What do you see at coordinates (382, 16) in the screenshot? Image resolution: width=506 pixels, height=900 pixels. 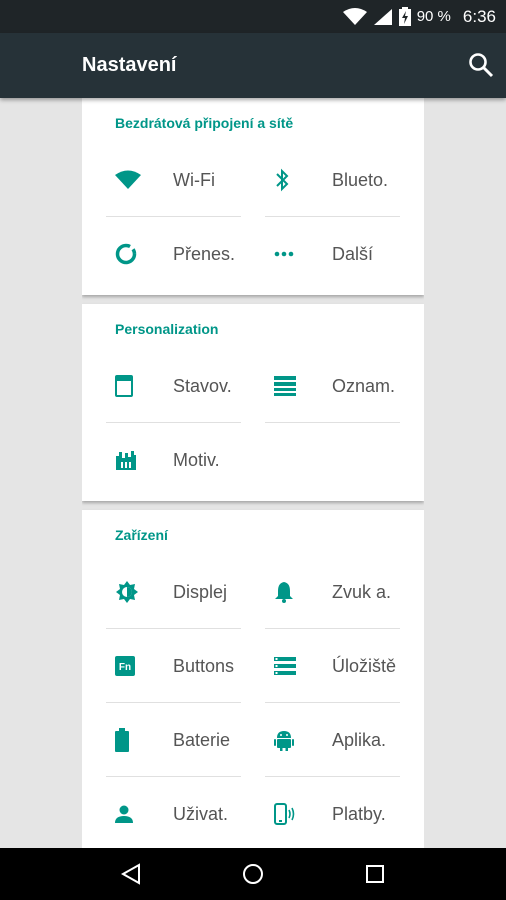 I see `cell-signal-icon` at bounding box center [382, 16].